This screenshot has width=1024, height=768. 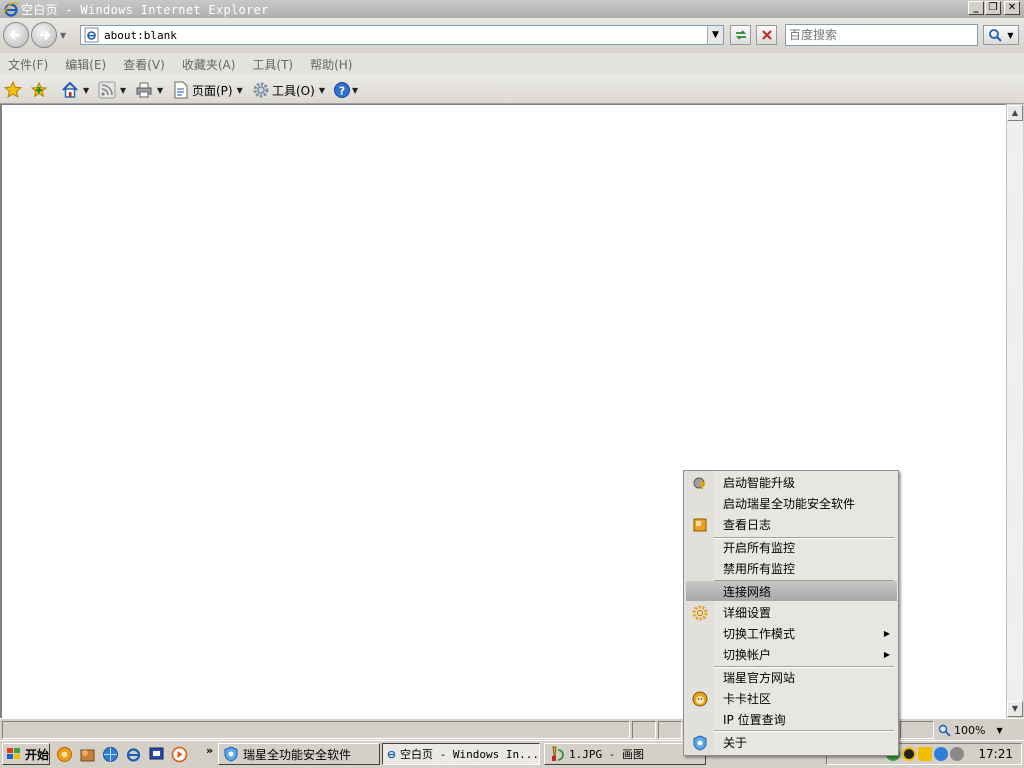 I want to click on tray-rising-icon, so click(x=941, y=754).